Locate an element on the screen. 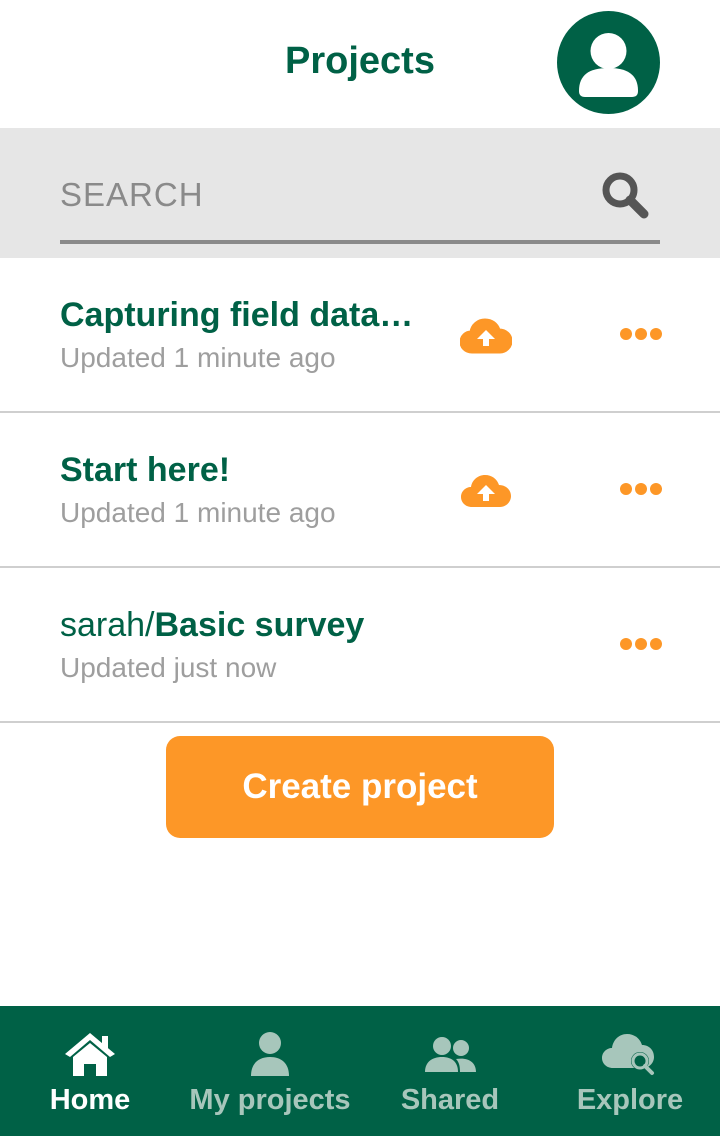 Image resolution: width=720 pixels, height=1136 pixels. project-row: Start here! Updated 1 minute ago is located at coordinates (360, 490).